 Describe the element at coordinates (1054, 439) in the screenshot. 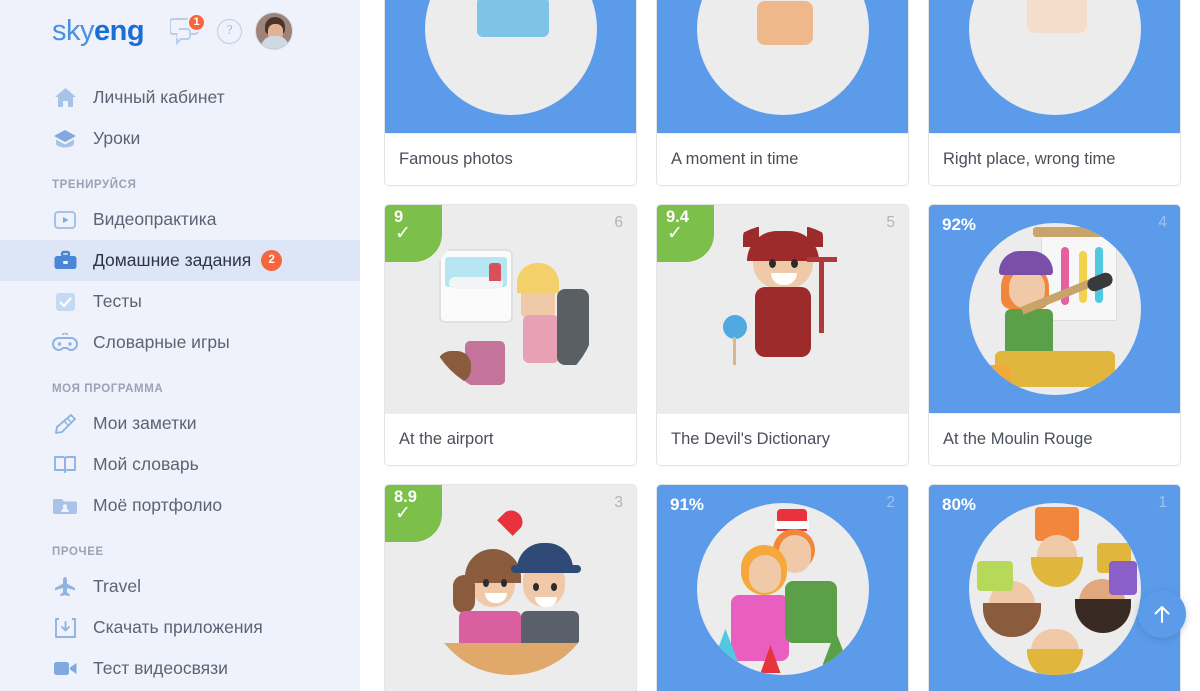

I see `card-title: At the Moulin Rouge` at that location.